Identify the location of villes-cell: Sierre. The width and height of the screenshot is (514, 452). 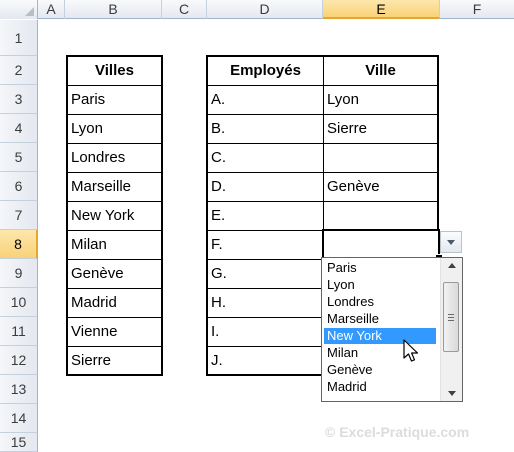
(114, 361).